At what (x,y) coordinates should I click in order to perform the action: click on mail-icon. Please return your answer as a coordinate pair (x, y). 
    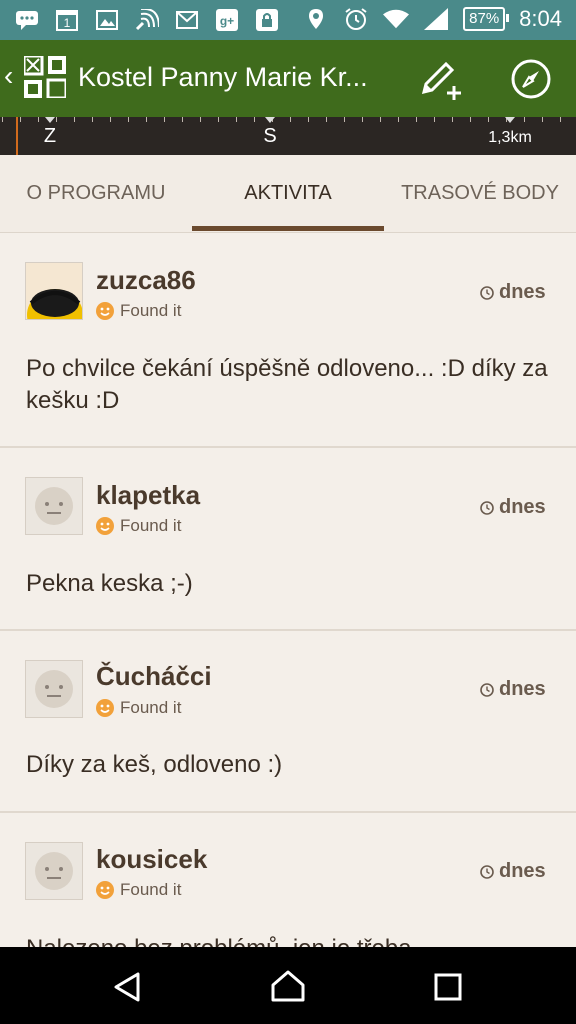
    Looking at the image, I should click on (187, 20).